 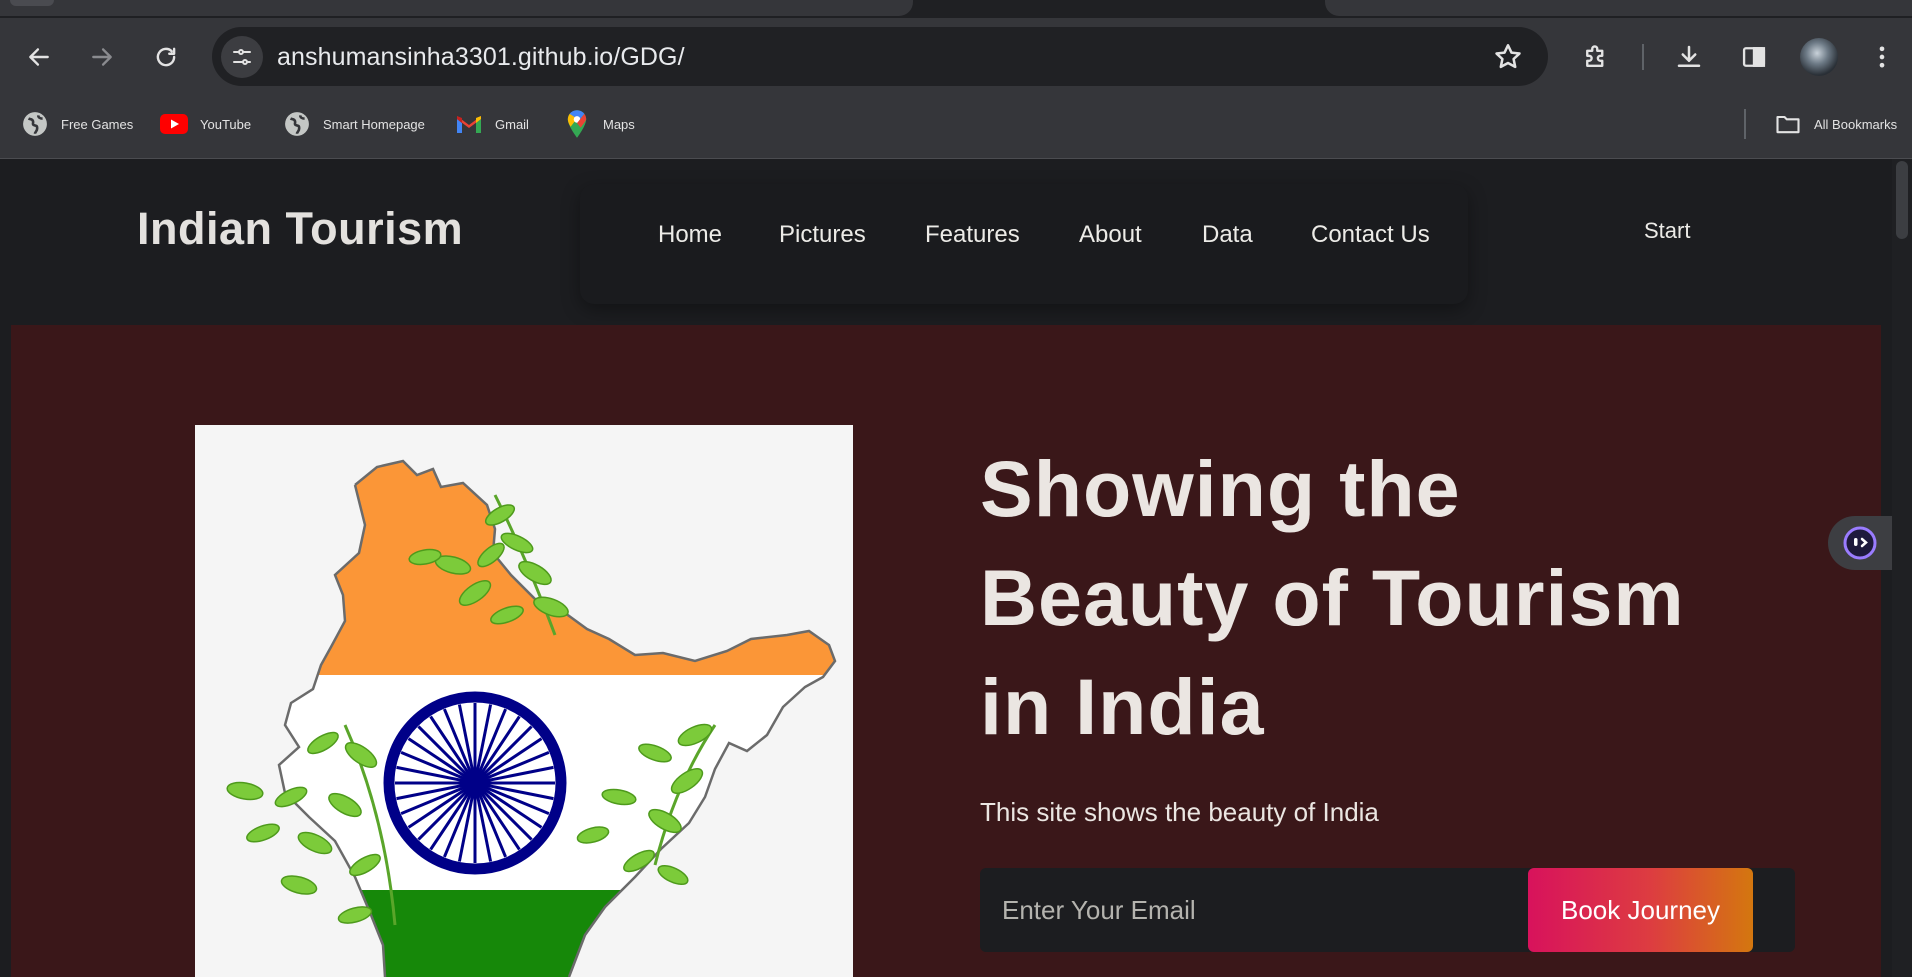 What do you see at coordinates (972, 235) in the screenshot?
I see `nav-features: Features` at bounding box center [972, 235].